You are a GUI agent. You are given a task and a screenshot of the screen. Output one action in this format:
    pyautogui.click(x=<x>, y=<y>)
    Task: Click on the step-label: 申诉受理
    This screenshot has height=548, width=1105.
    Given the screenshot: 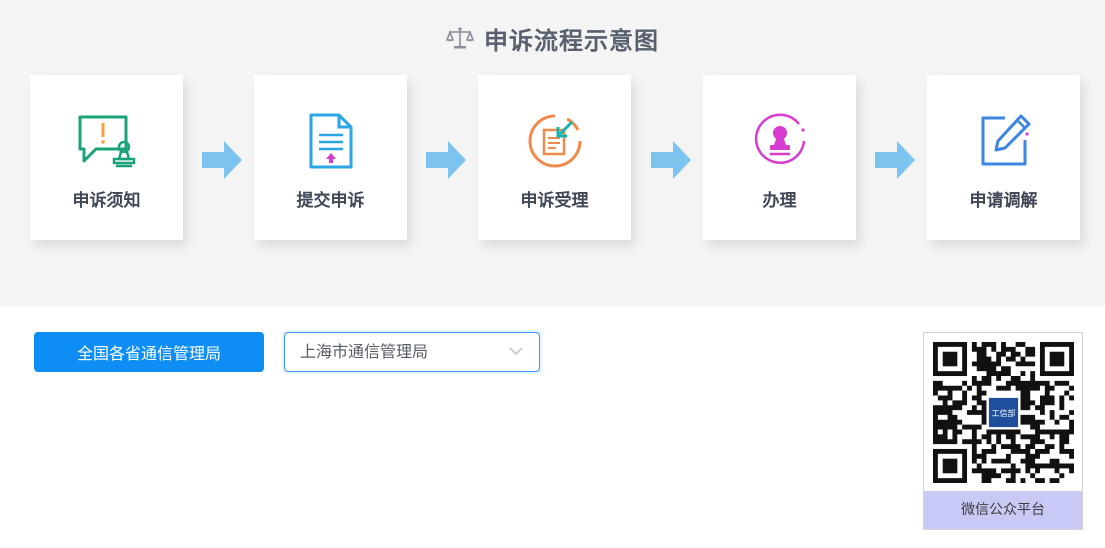 What is the action you would take?
    pyautogui.click(x=554, y=201)
    